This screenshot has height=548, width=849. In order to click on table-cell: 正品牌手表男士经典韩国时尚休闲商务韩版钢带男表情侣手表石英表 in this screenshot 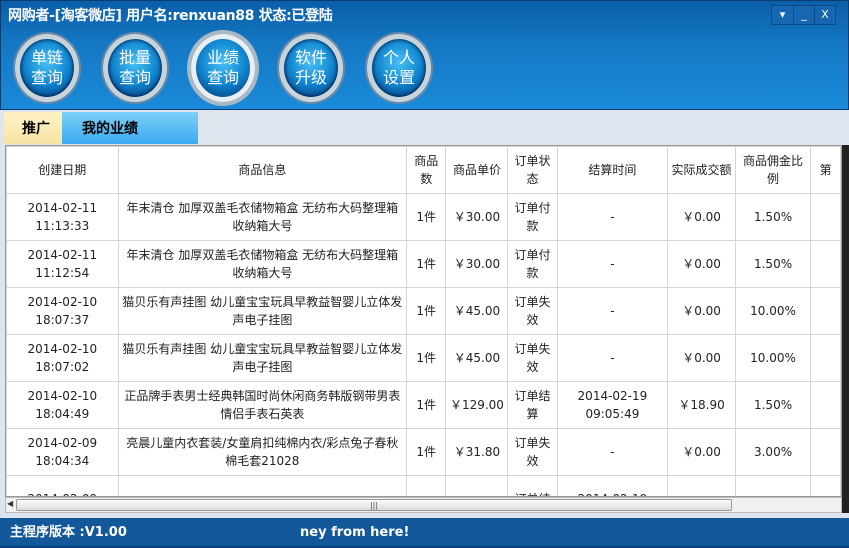, I will do `click(262, 405)`.